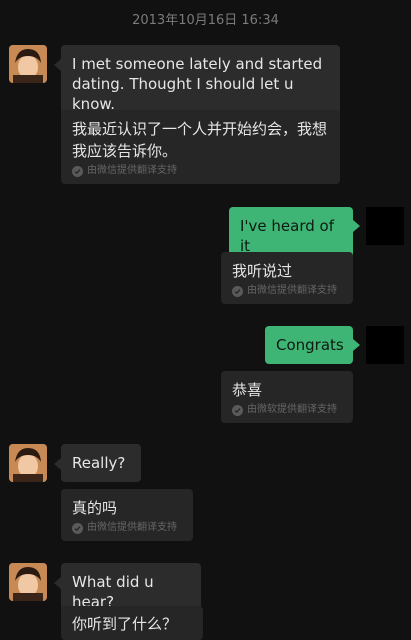 The image size is (411, 640). I want to click on chat-timestamp: 2013年10月16日 16:34, so click(205, 20).